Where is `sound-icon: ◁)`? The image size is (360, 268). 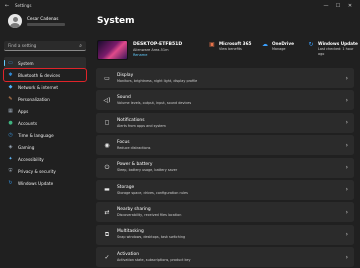
sound-icon: ◁) is located at coordinates (107, 100).